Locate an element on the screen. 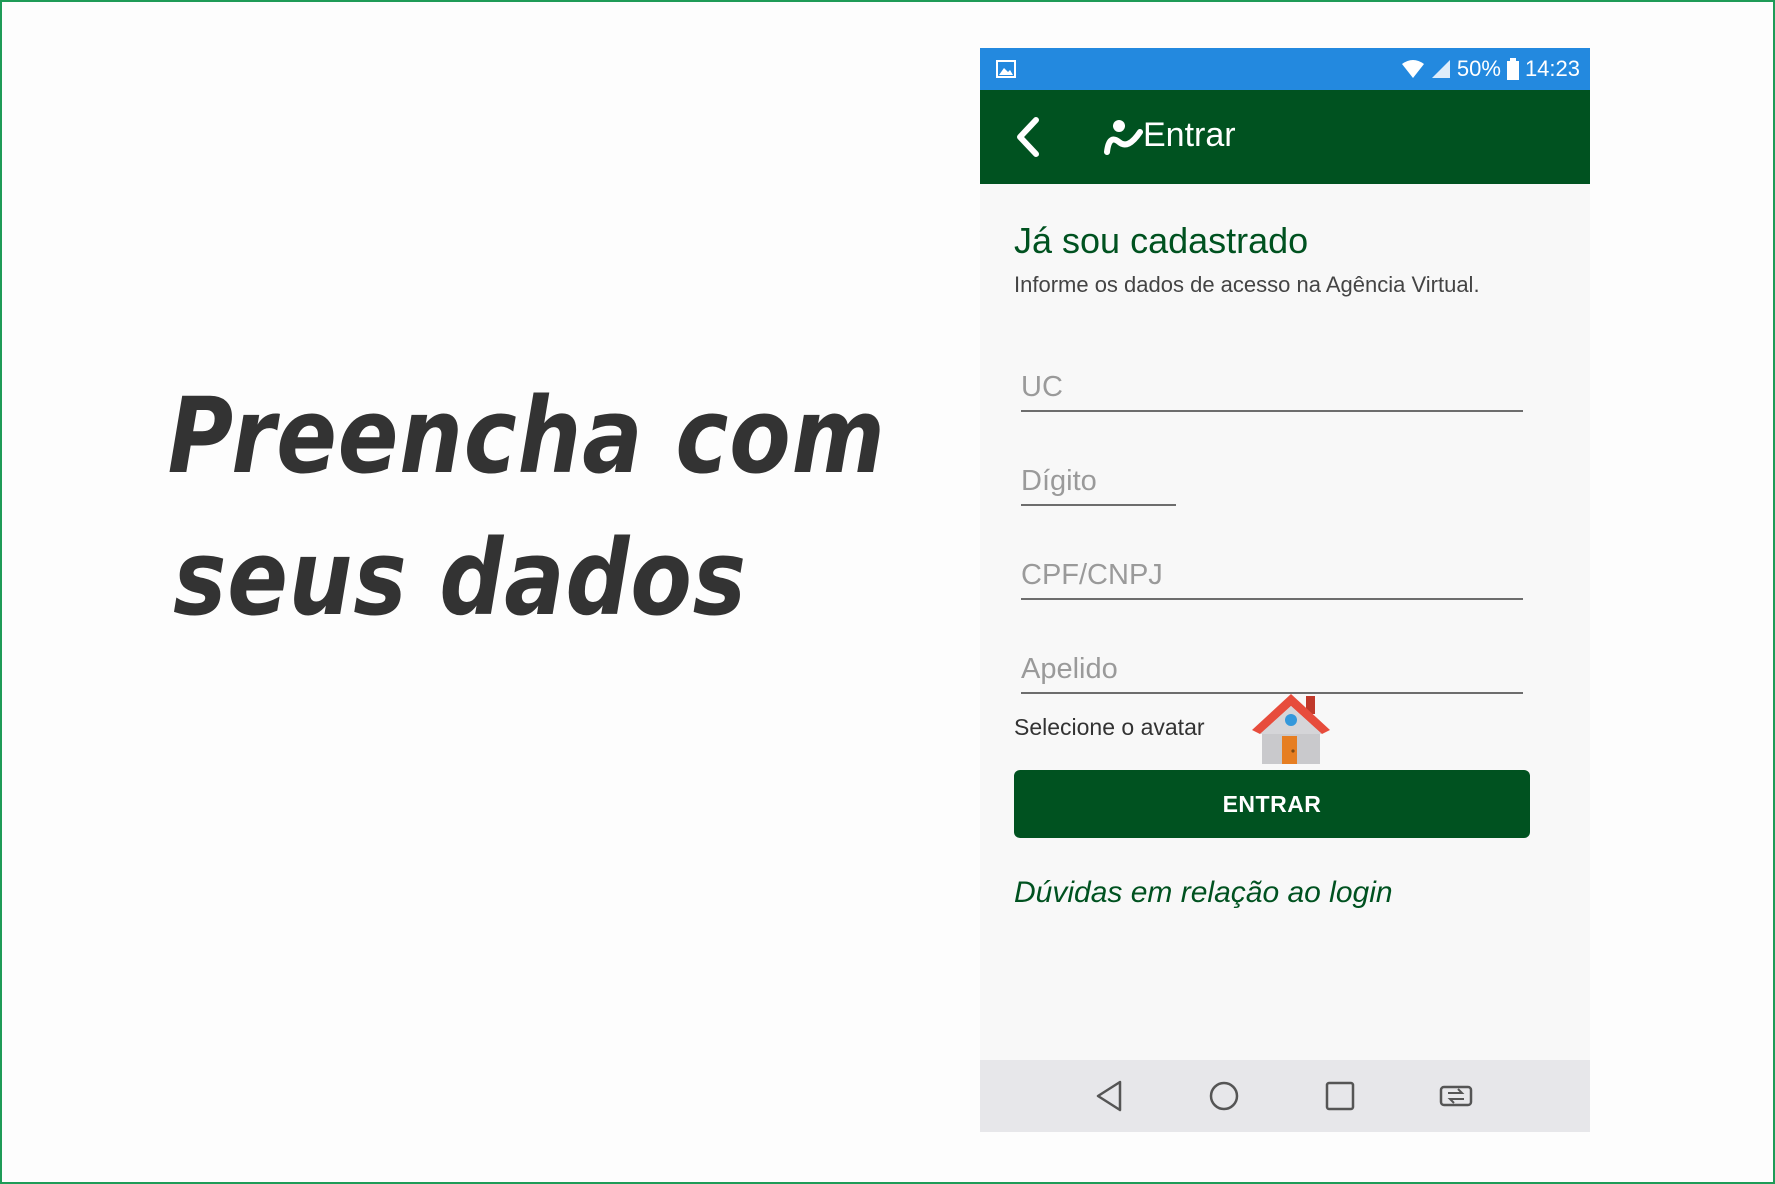  back-arrow-icon is located at coordinates (1028, 137).